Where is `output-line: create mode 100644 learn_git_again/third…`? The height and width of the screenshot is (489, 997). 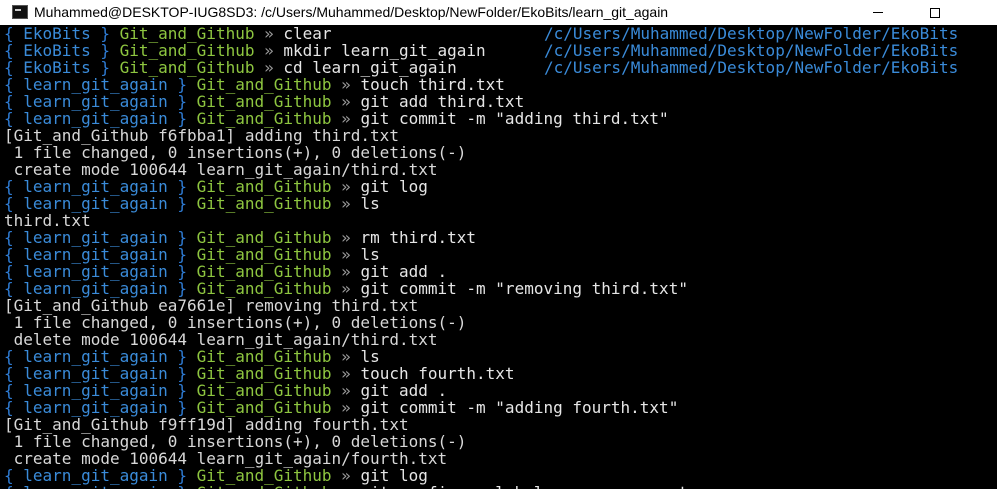
output-line: create mode 100644 learn_git_again/third… is located at coordinates (221, 169).